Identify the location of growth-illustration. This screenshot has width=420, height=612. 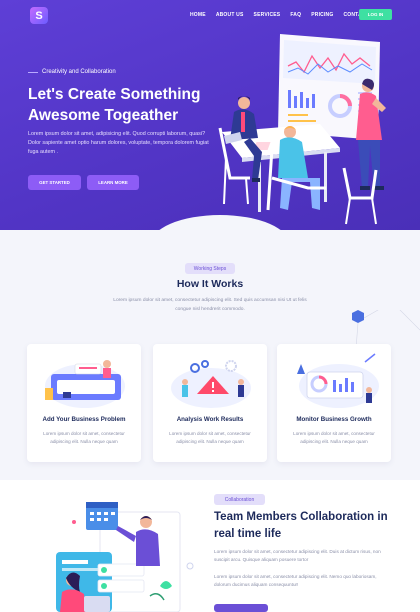
(338, 380).